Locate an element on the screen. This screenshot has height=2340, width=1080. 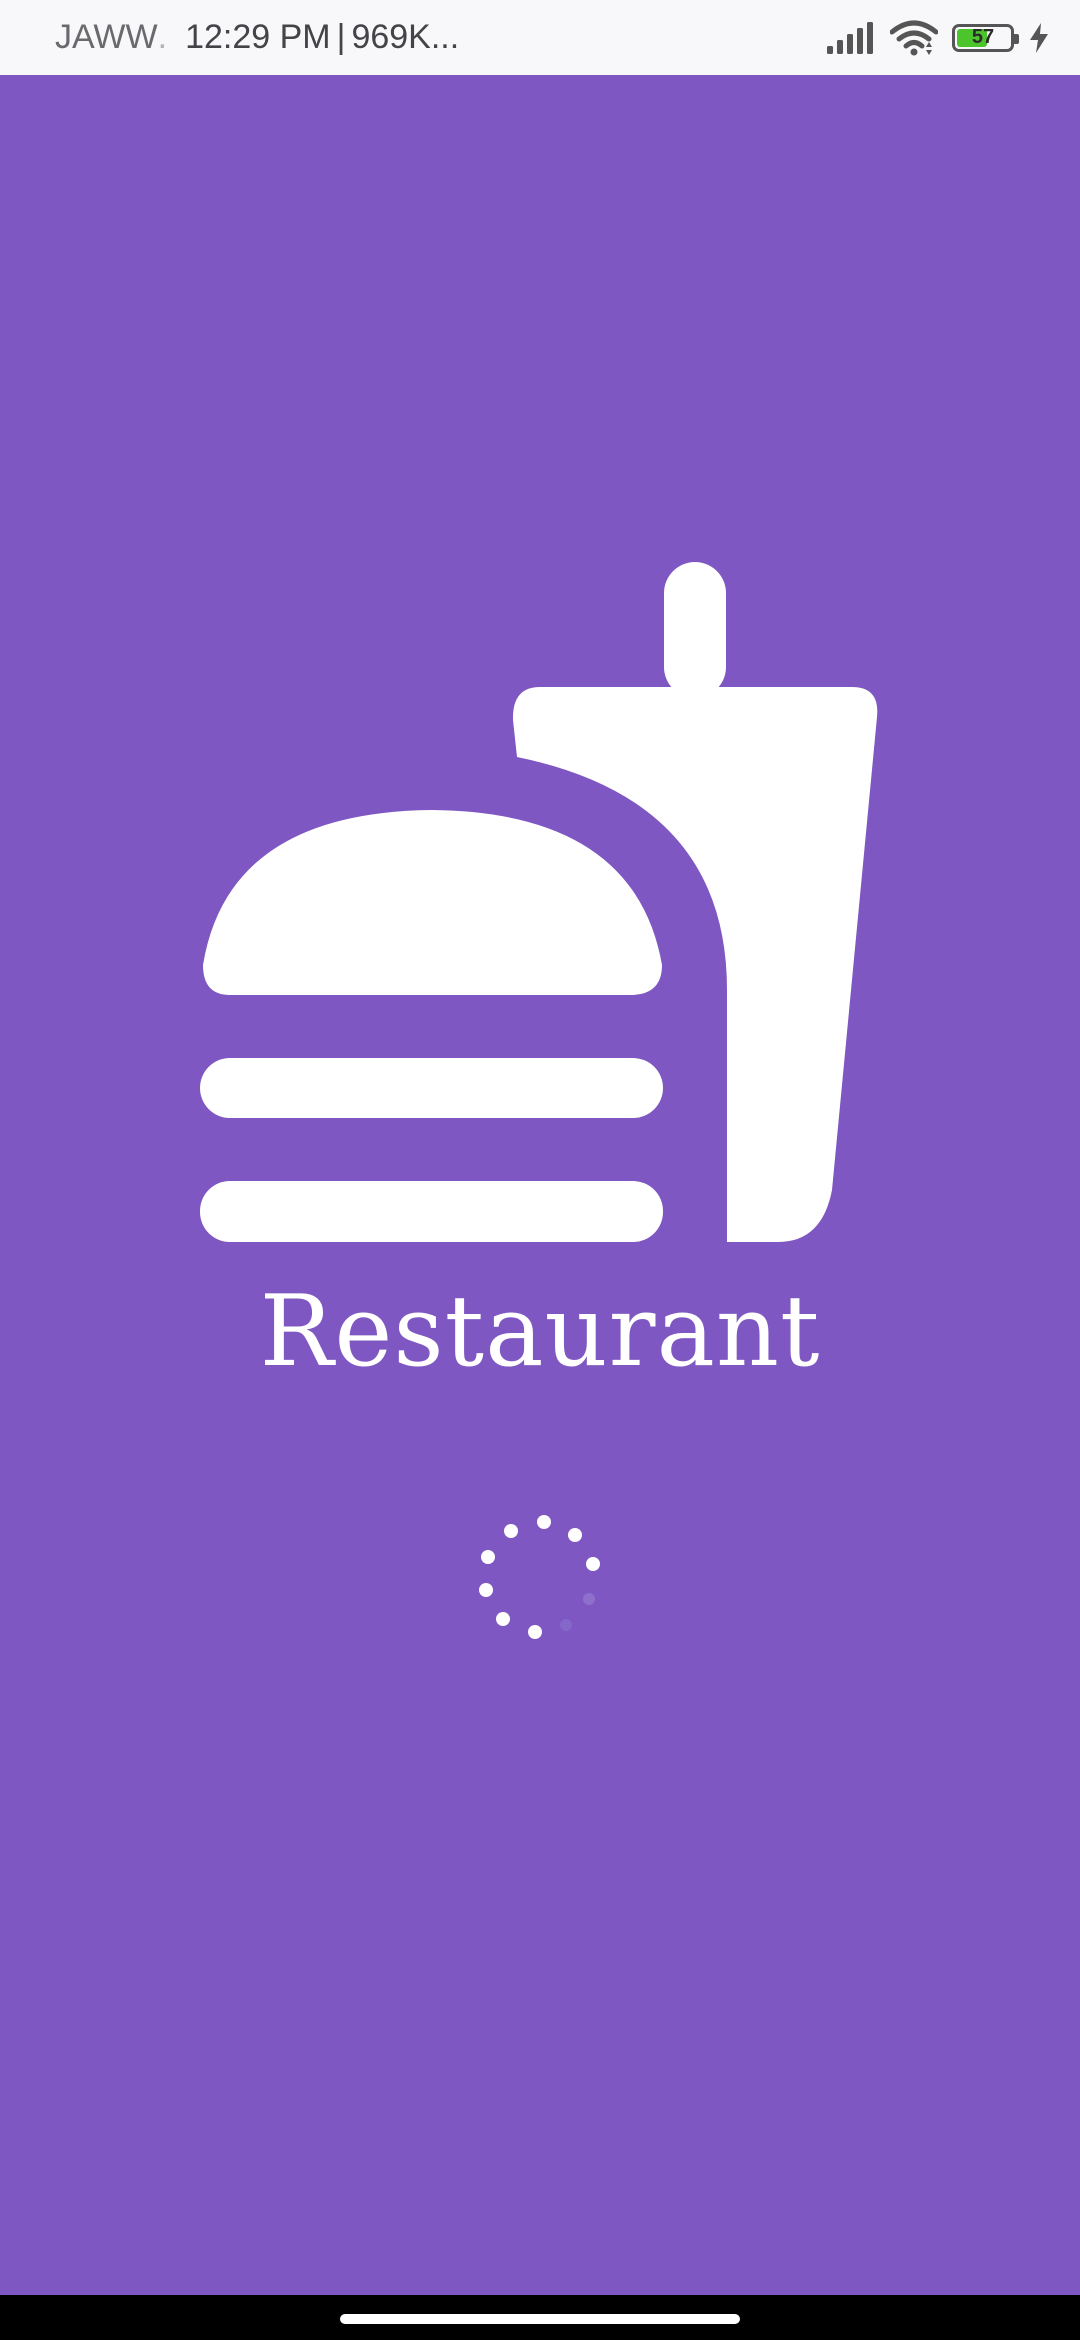
loading-spinner-icon is located at coordinates (539, 1577).